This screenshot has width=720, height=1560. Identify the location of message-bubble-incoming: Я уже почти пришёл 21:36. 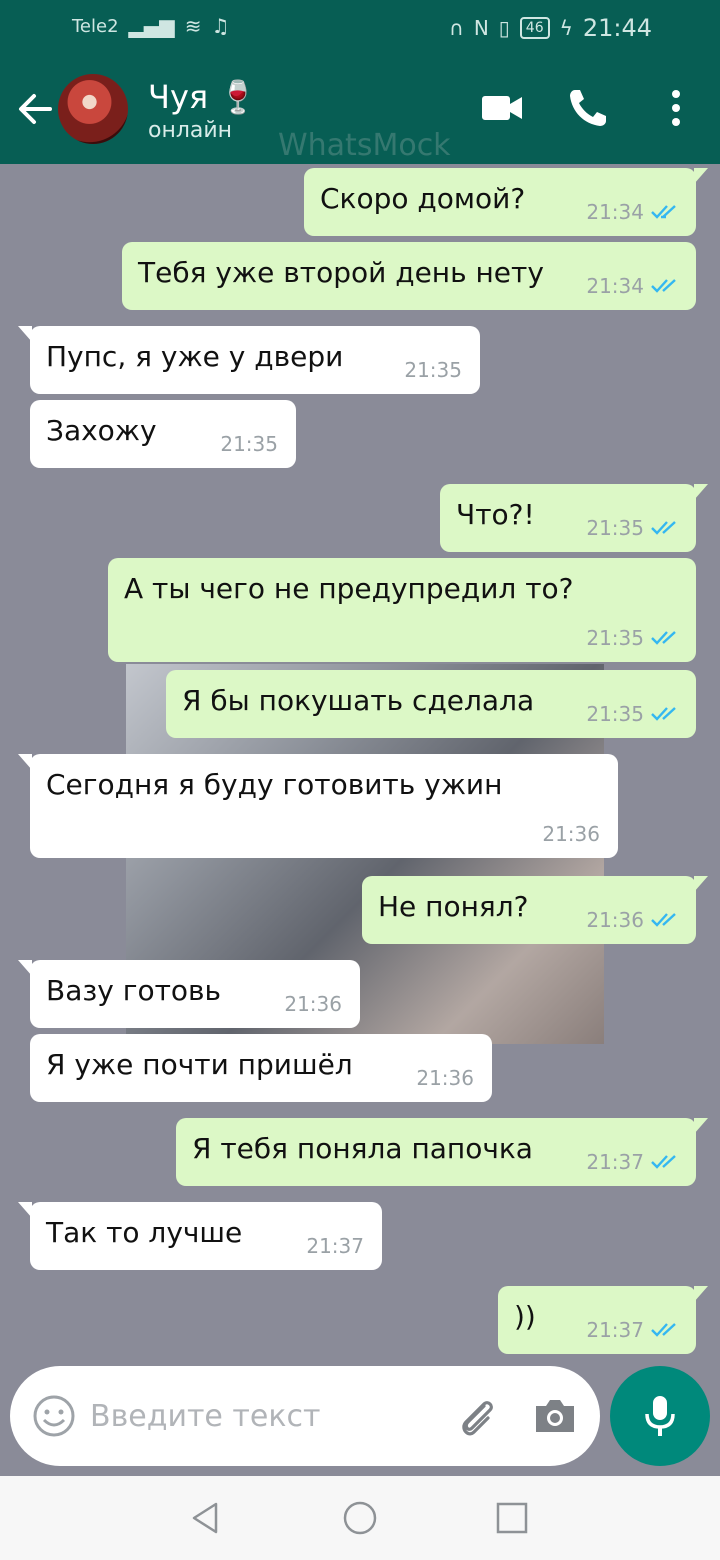
(261, 1068).